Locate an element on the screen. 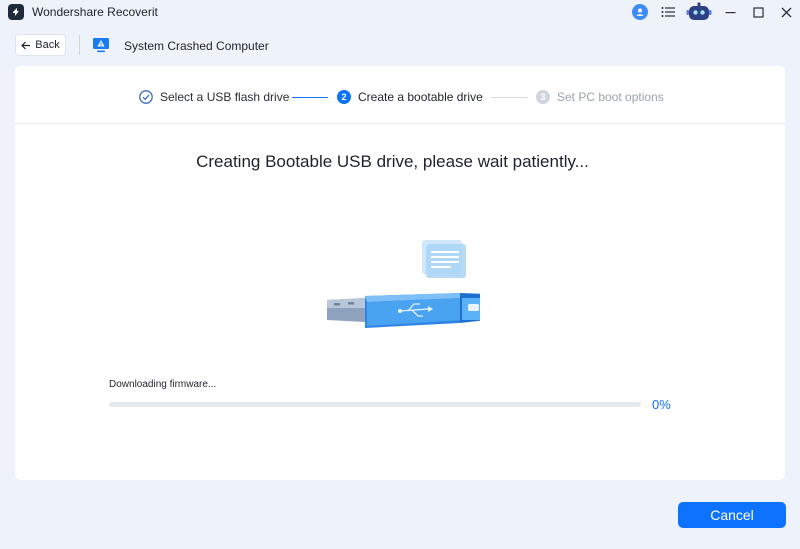  step-number-badge: 2 is located at coordinates (344, 97).